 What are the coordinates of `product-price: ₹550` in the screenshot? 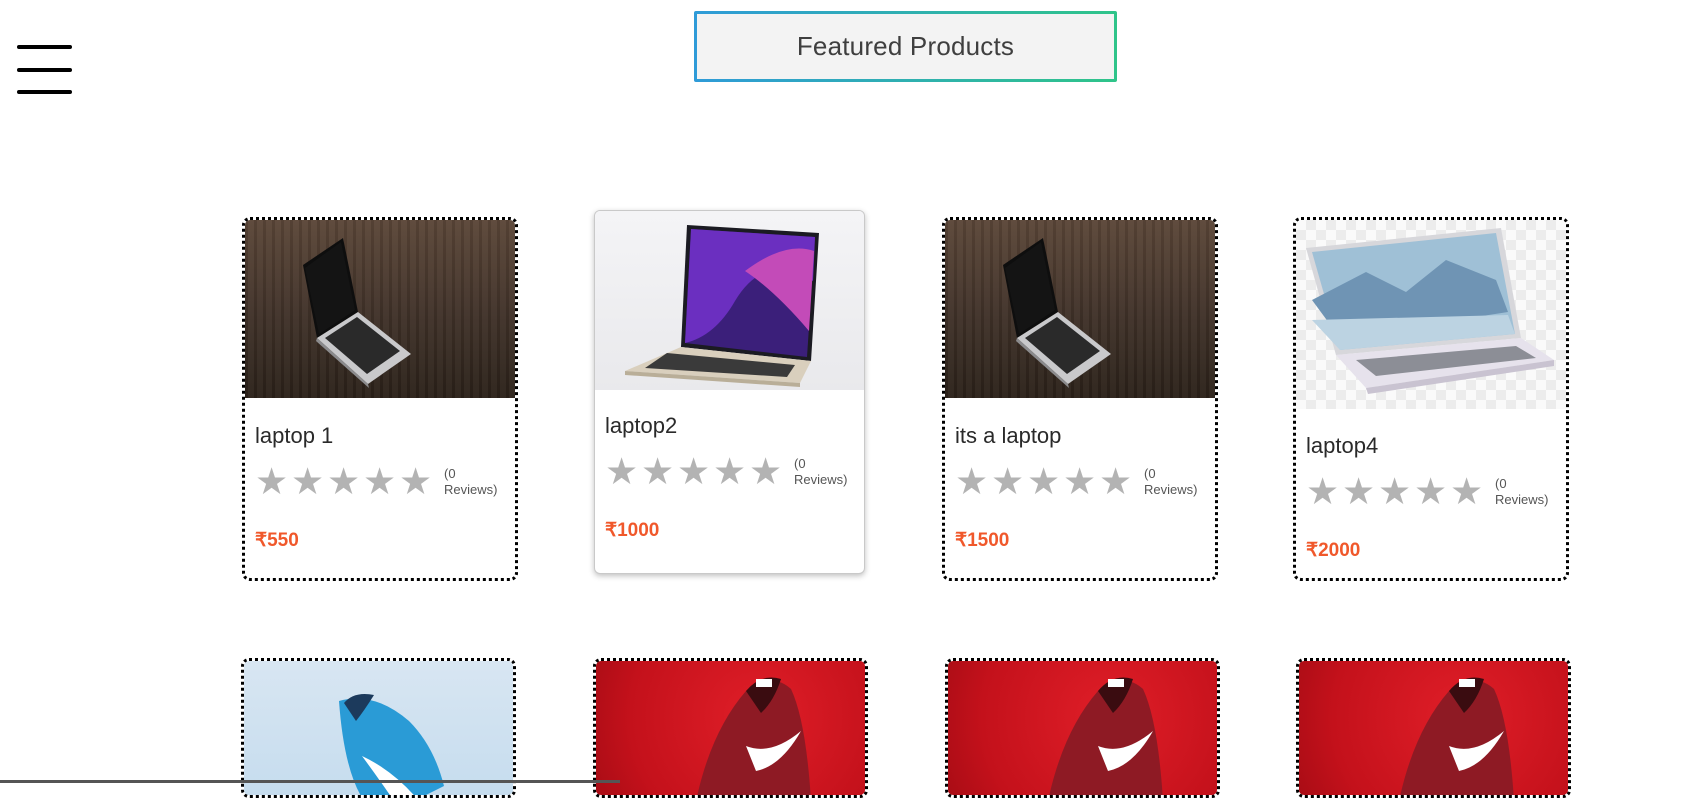 It's located at (277, 540).